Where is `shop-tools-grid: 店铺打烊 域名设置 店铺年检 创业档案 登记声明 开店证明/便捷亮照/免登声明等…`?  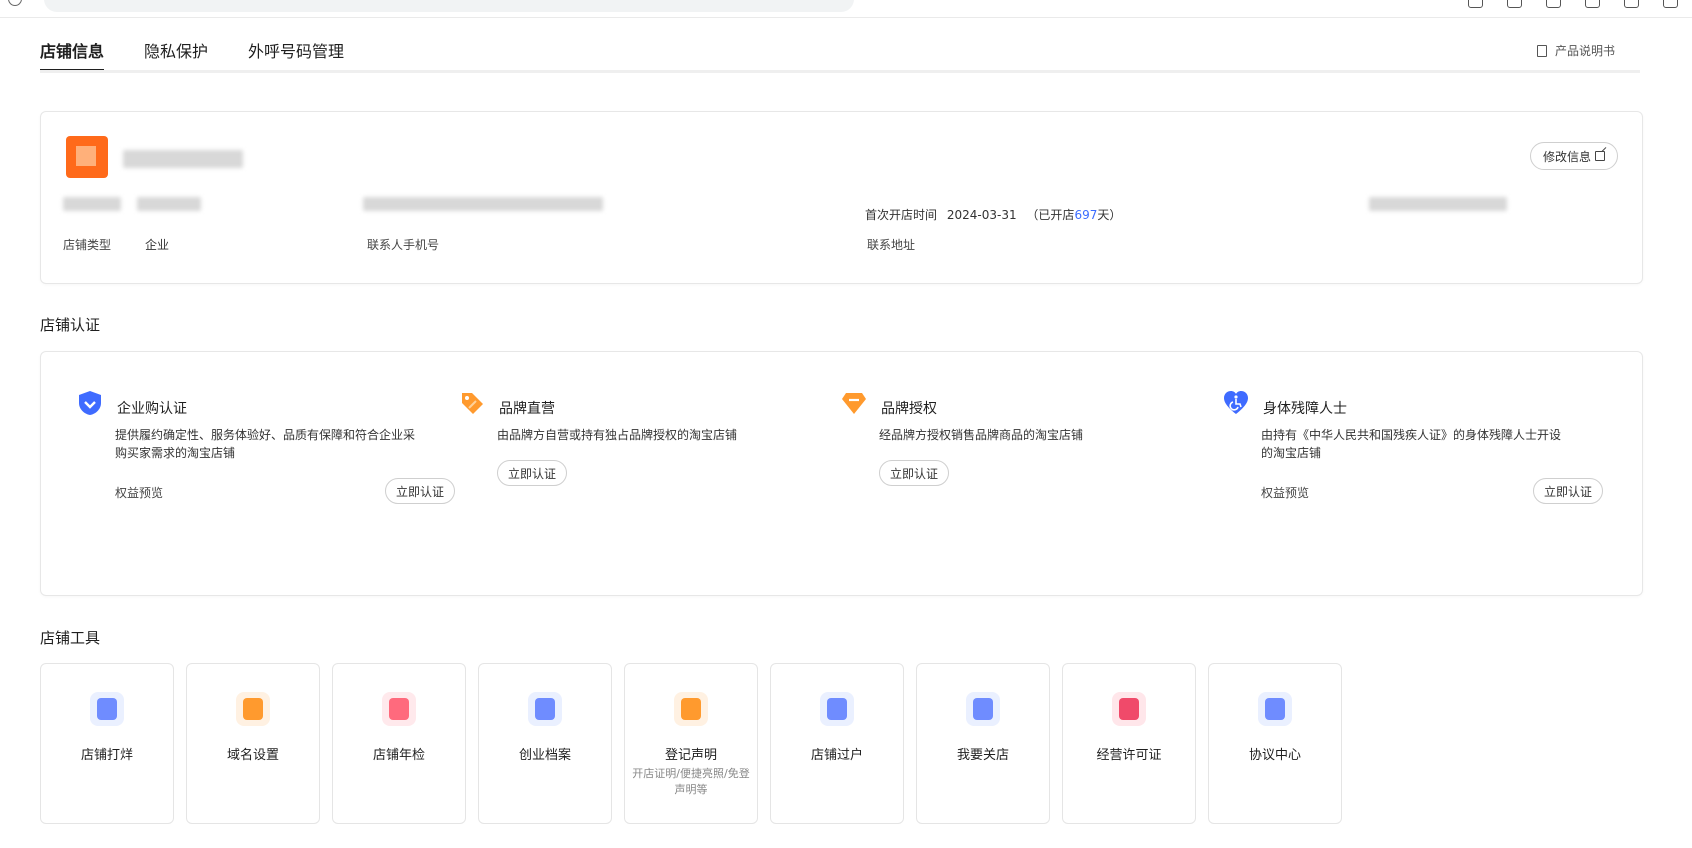
shop-tools-grid: 店铺打烊 域名设置 店铺年检 创业档案 登记声明 开店证明/便捷亮照/免登声明等… is located at coordinates (691, 743).